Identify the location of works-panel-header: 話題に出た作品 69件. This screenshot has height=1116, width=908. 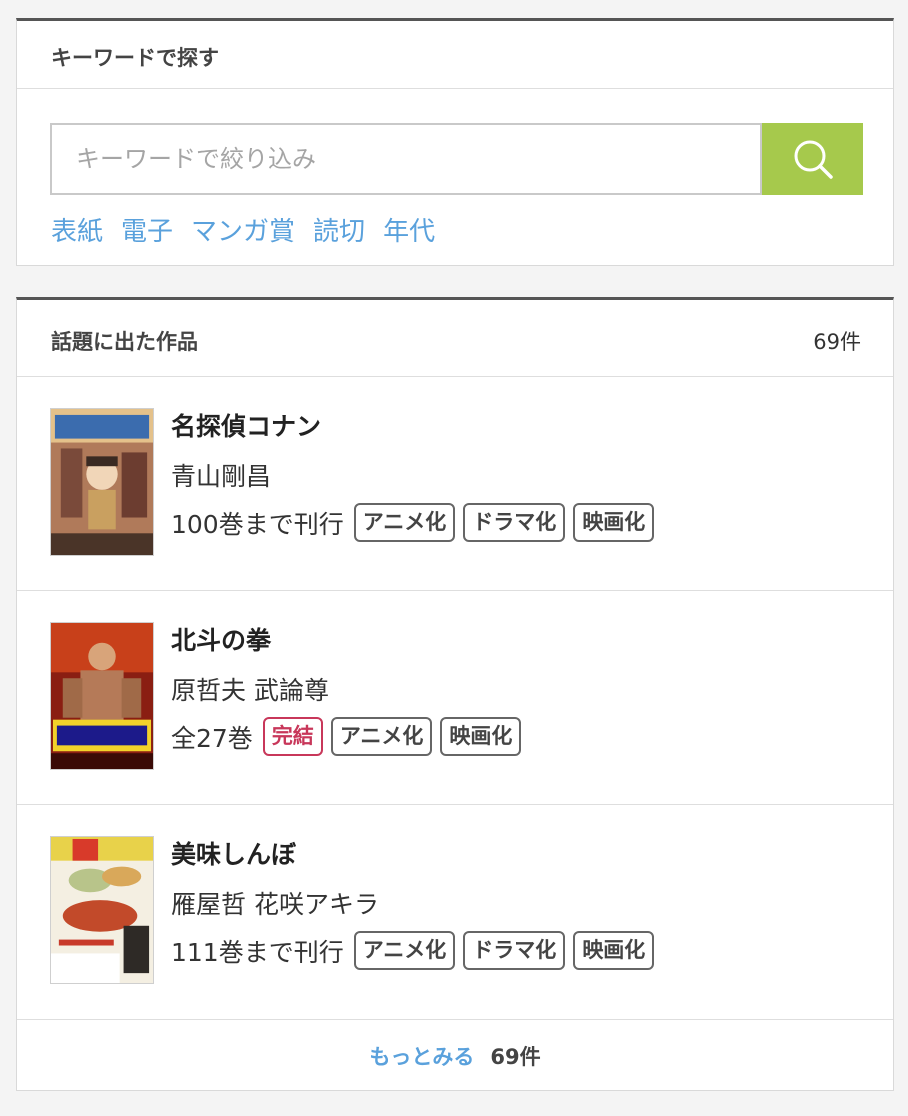
(455, 338).